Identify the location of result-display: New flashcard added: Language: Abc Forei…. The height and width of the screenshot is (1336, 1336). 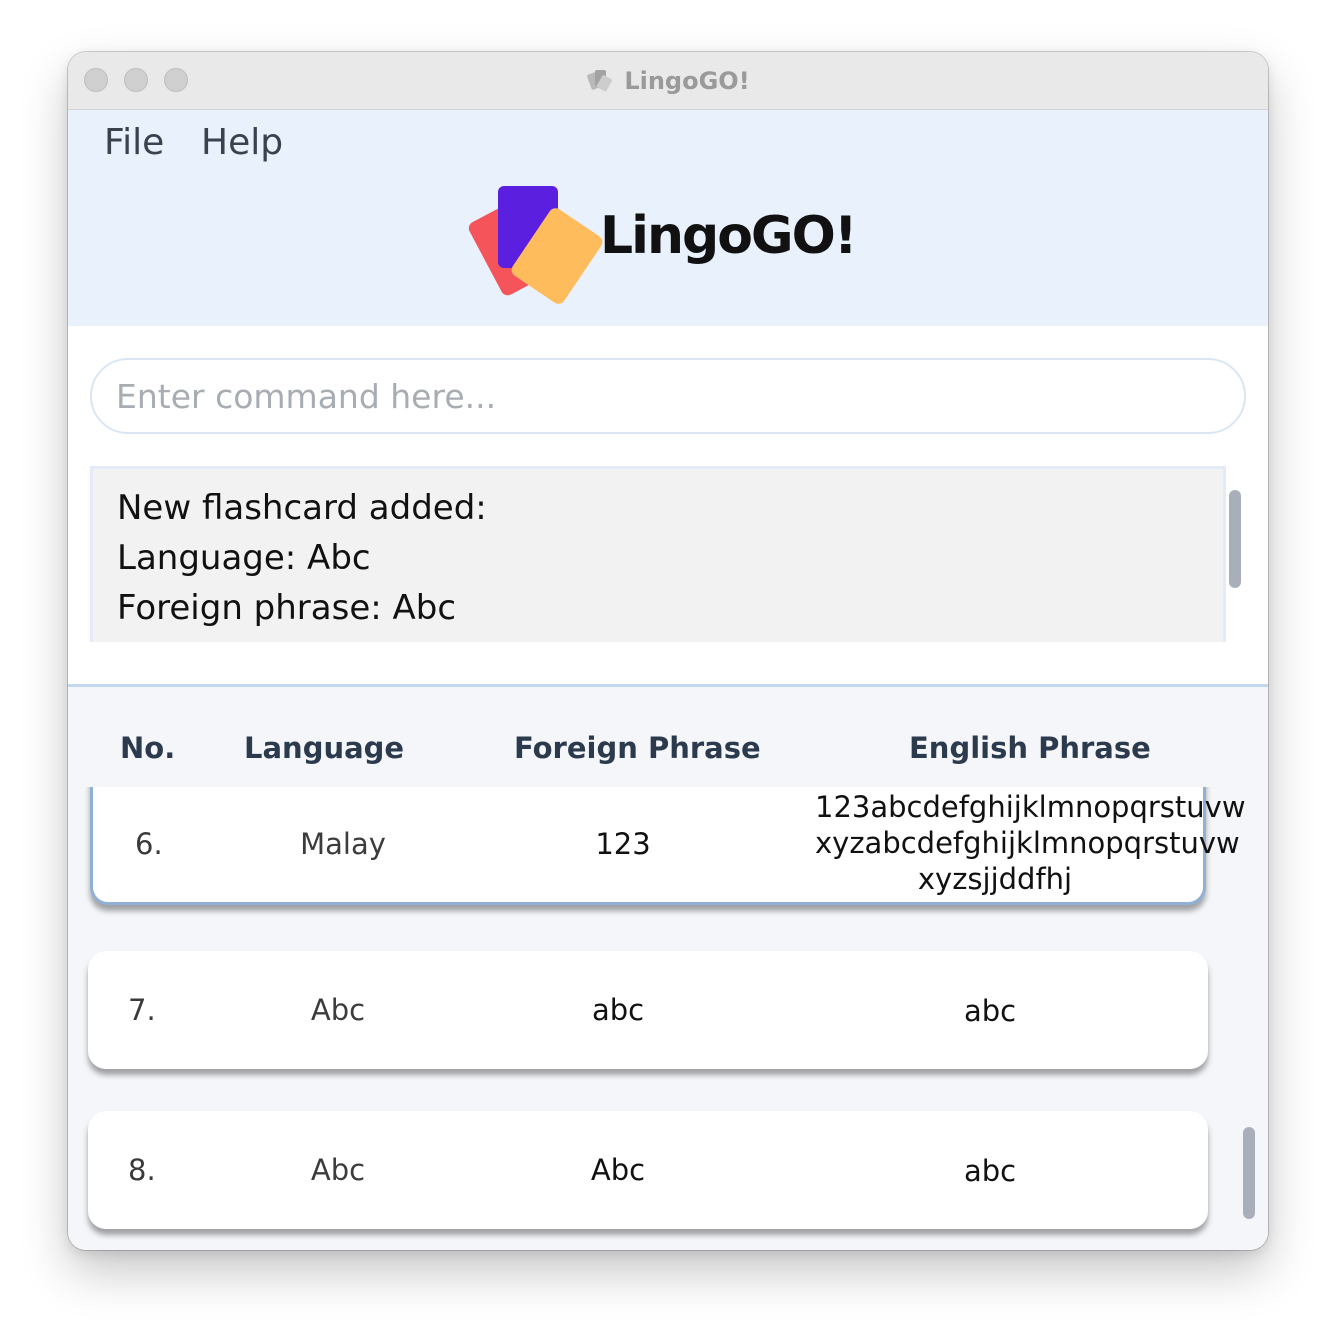
(658, 554).